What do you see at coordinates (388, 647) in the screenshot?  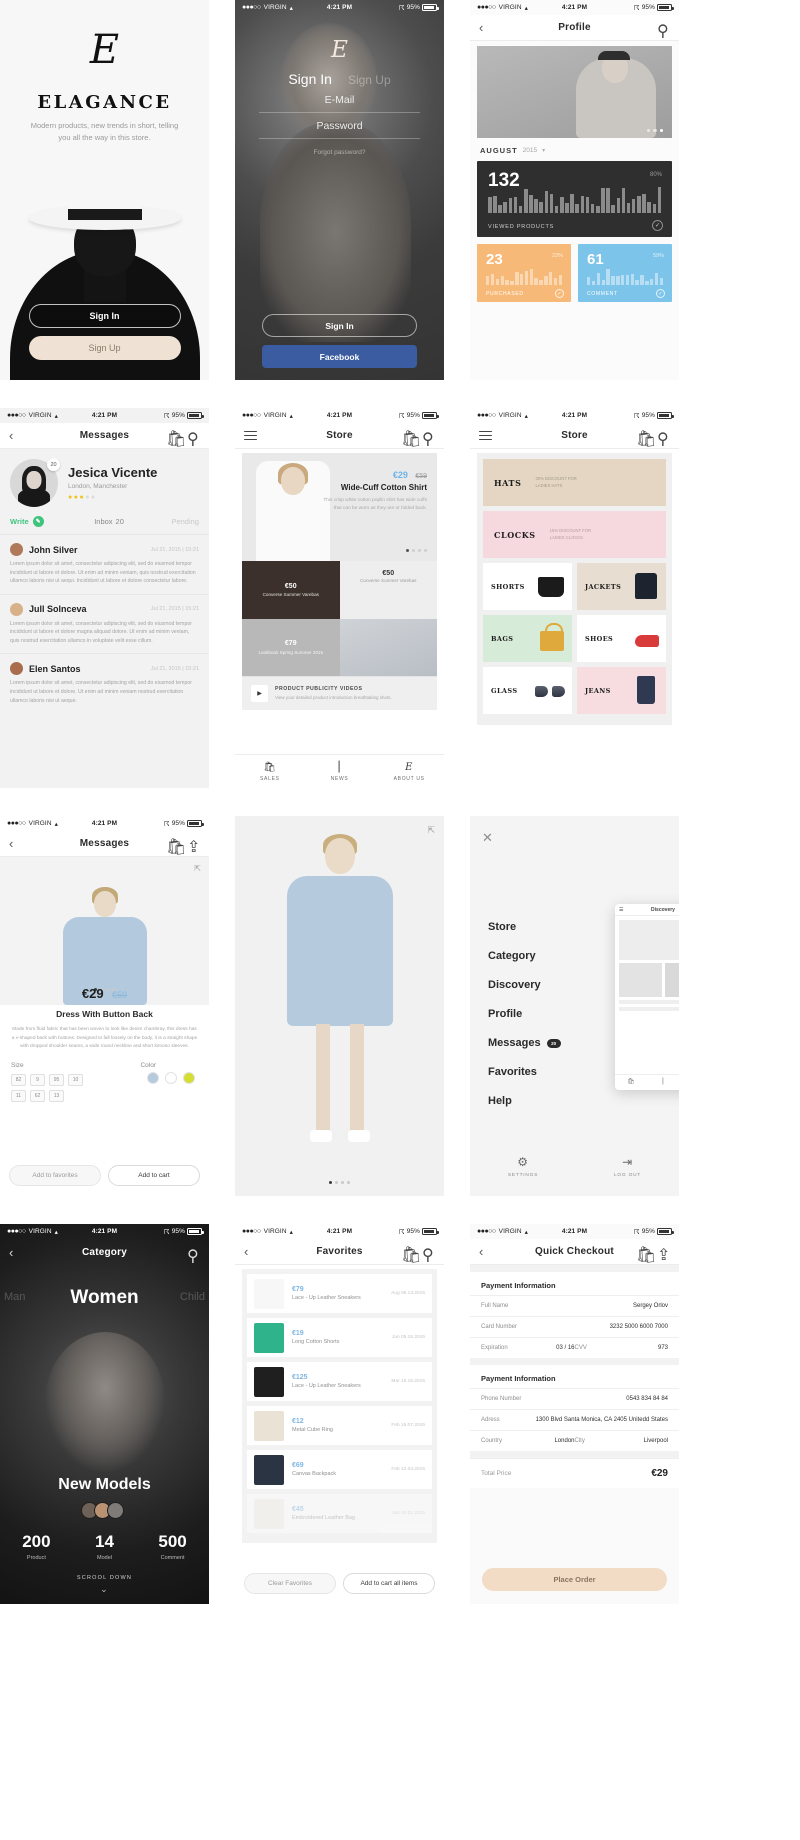 I see `product-tile-photo` at bounding box center [388, 647].